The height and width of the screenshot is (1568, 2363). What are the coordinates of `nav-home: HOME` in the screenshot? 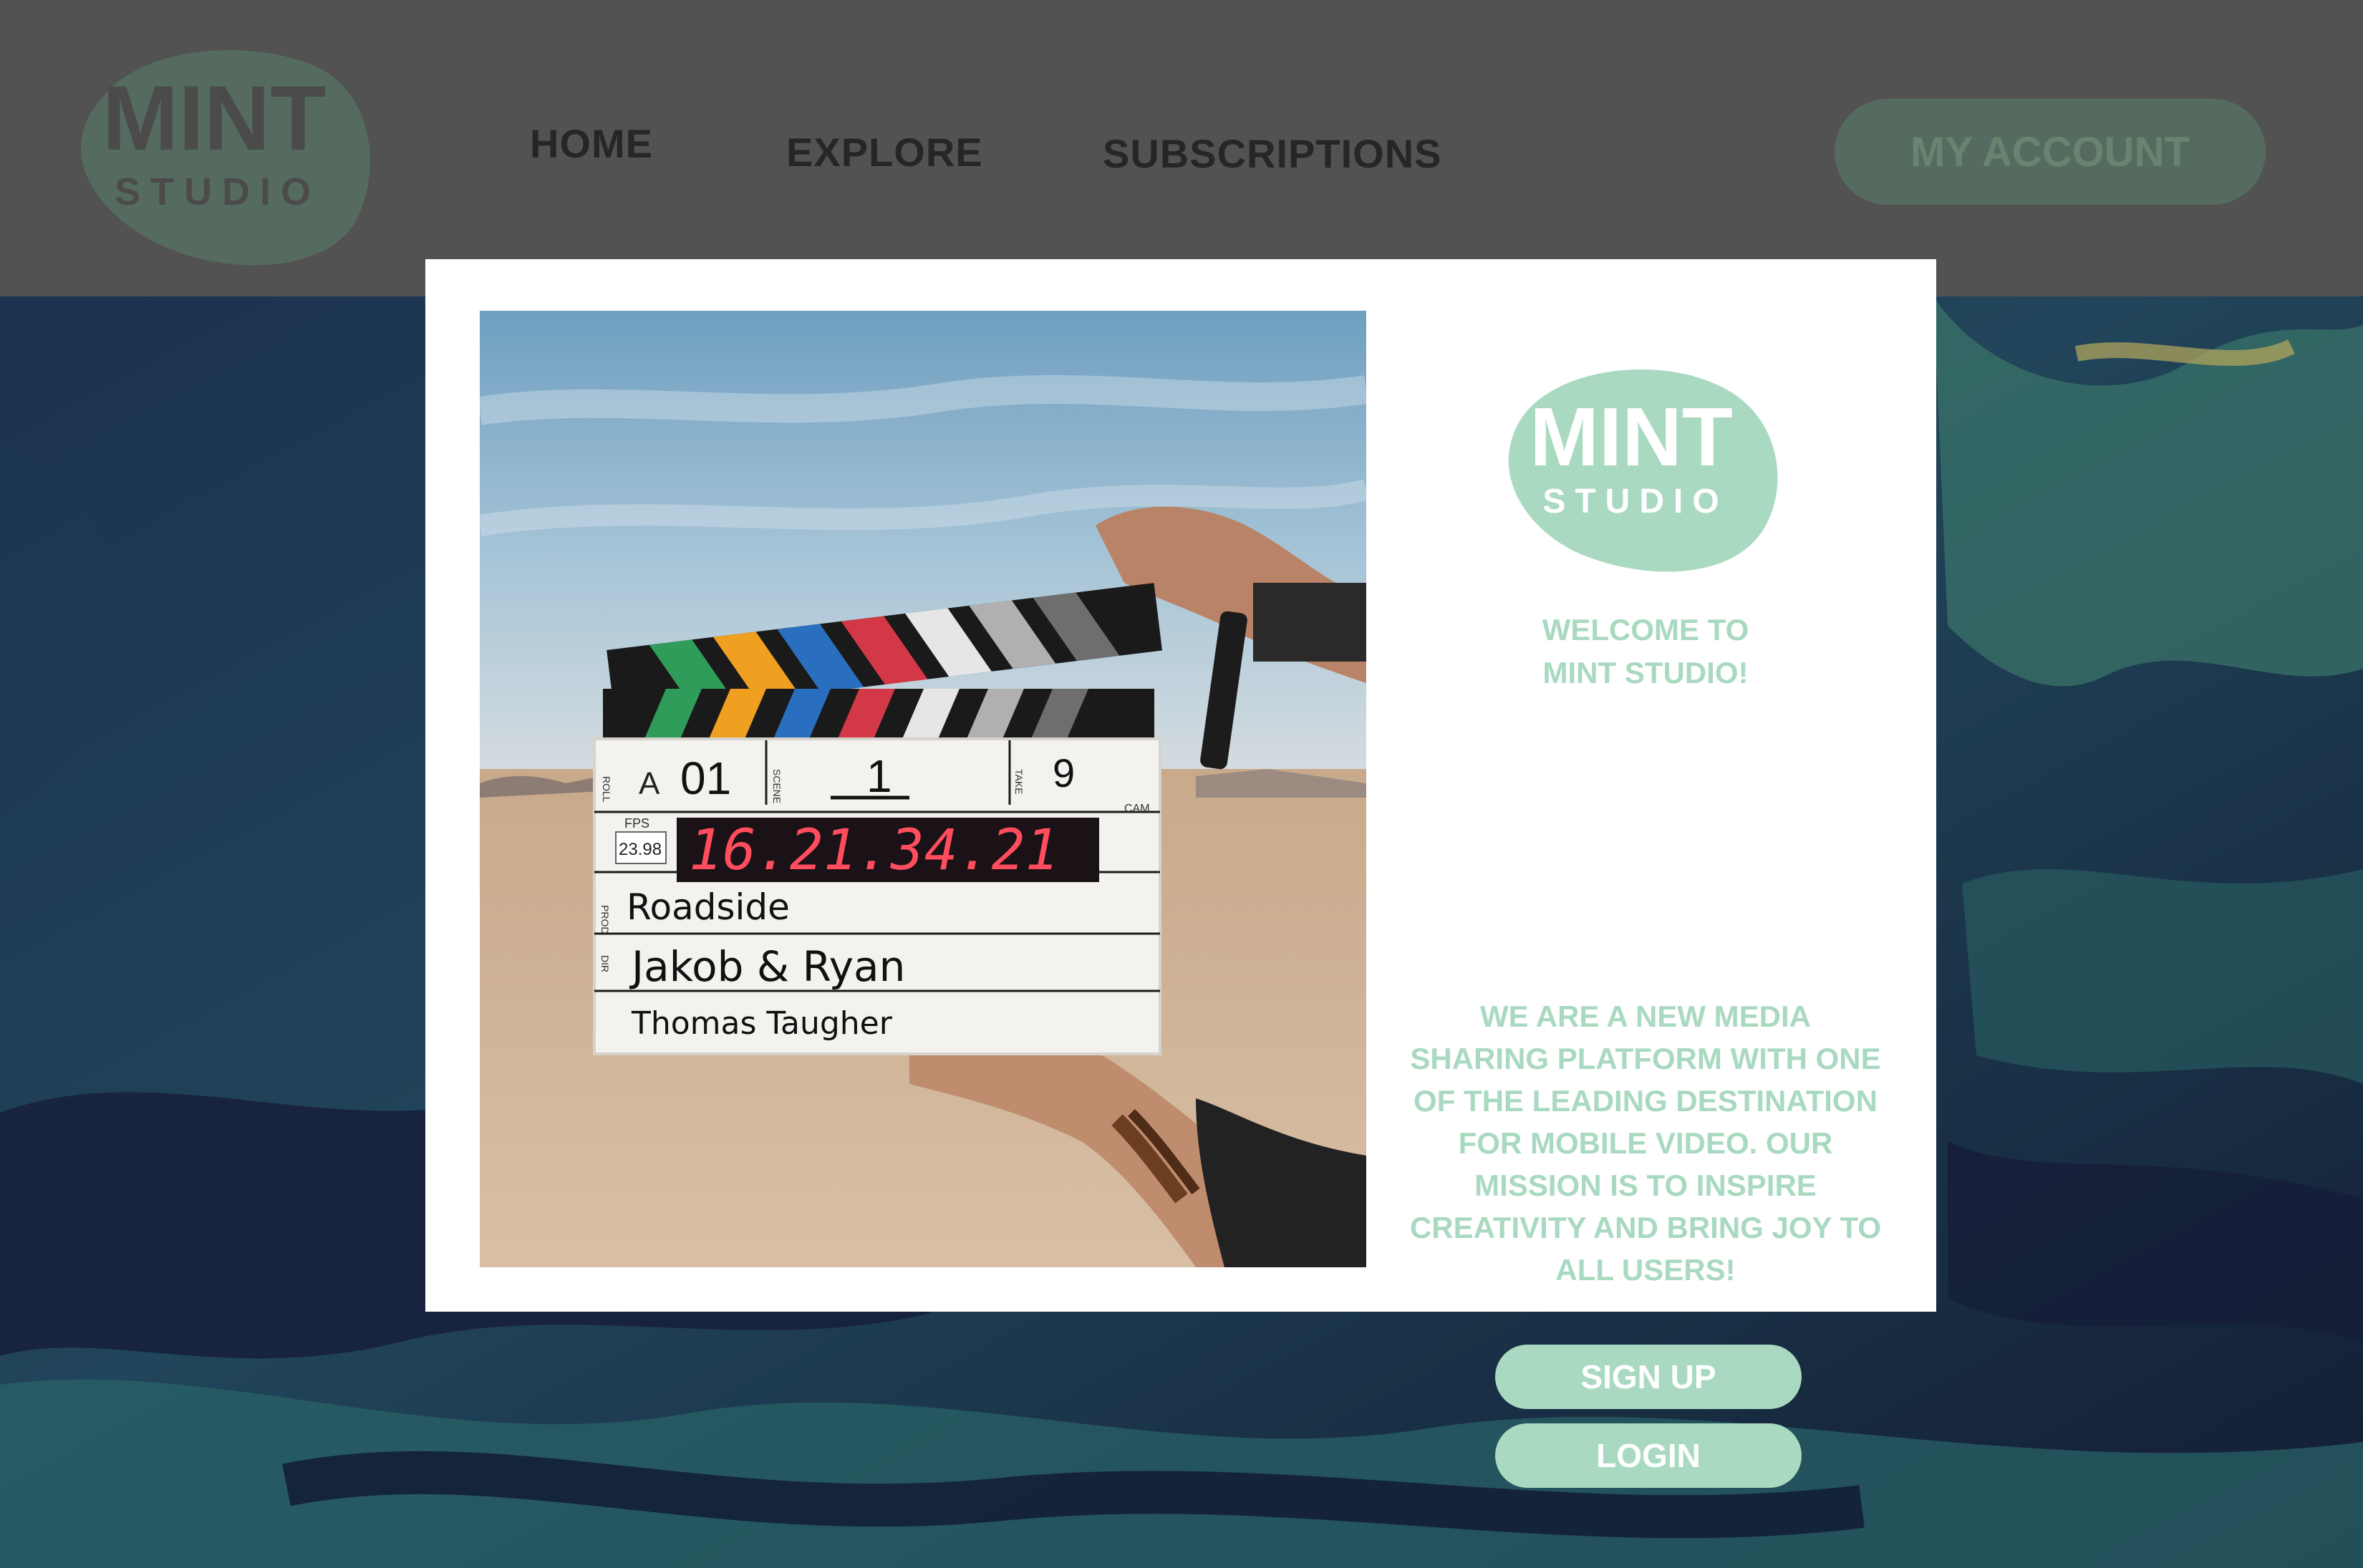 It's located at (591, 143).